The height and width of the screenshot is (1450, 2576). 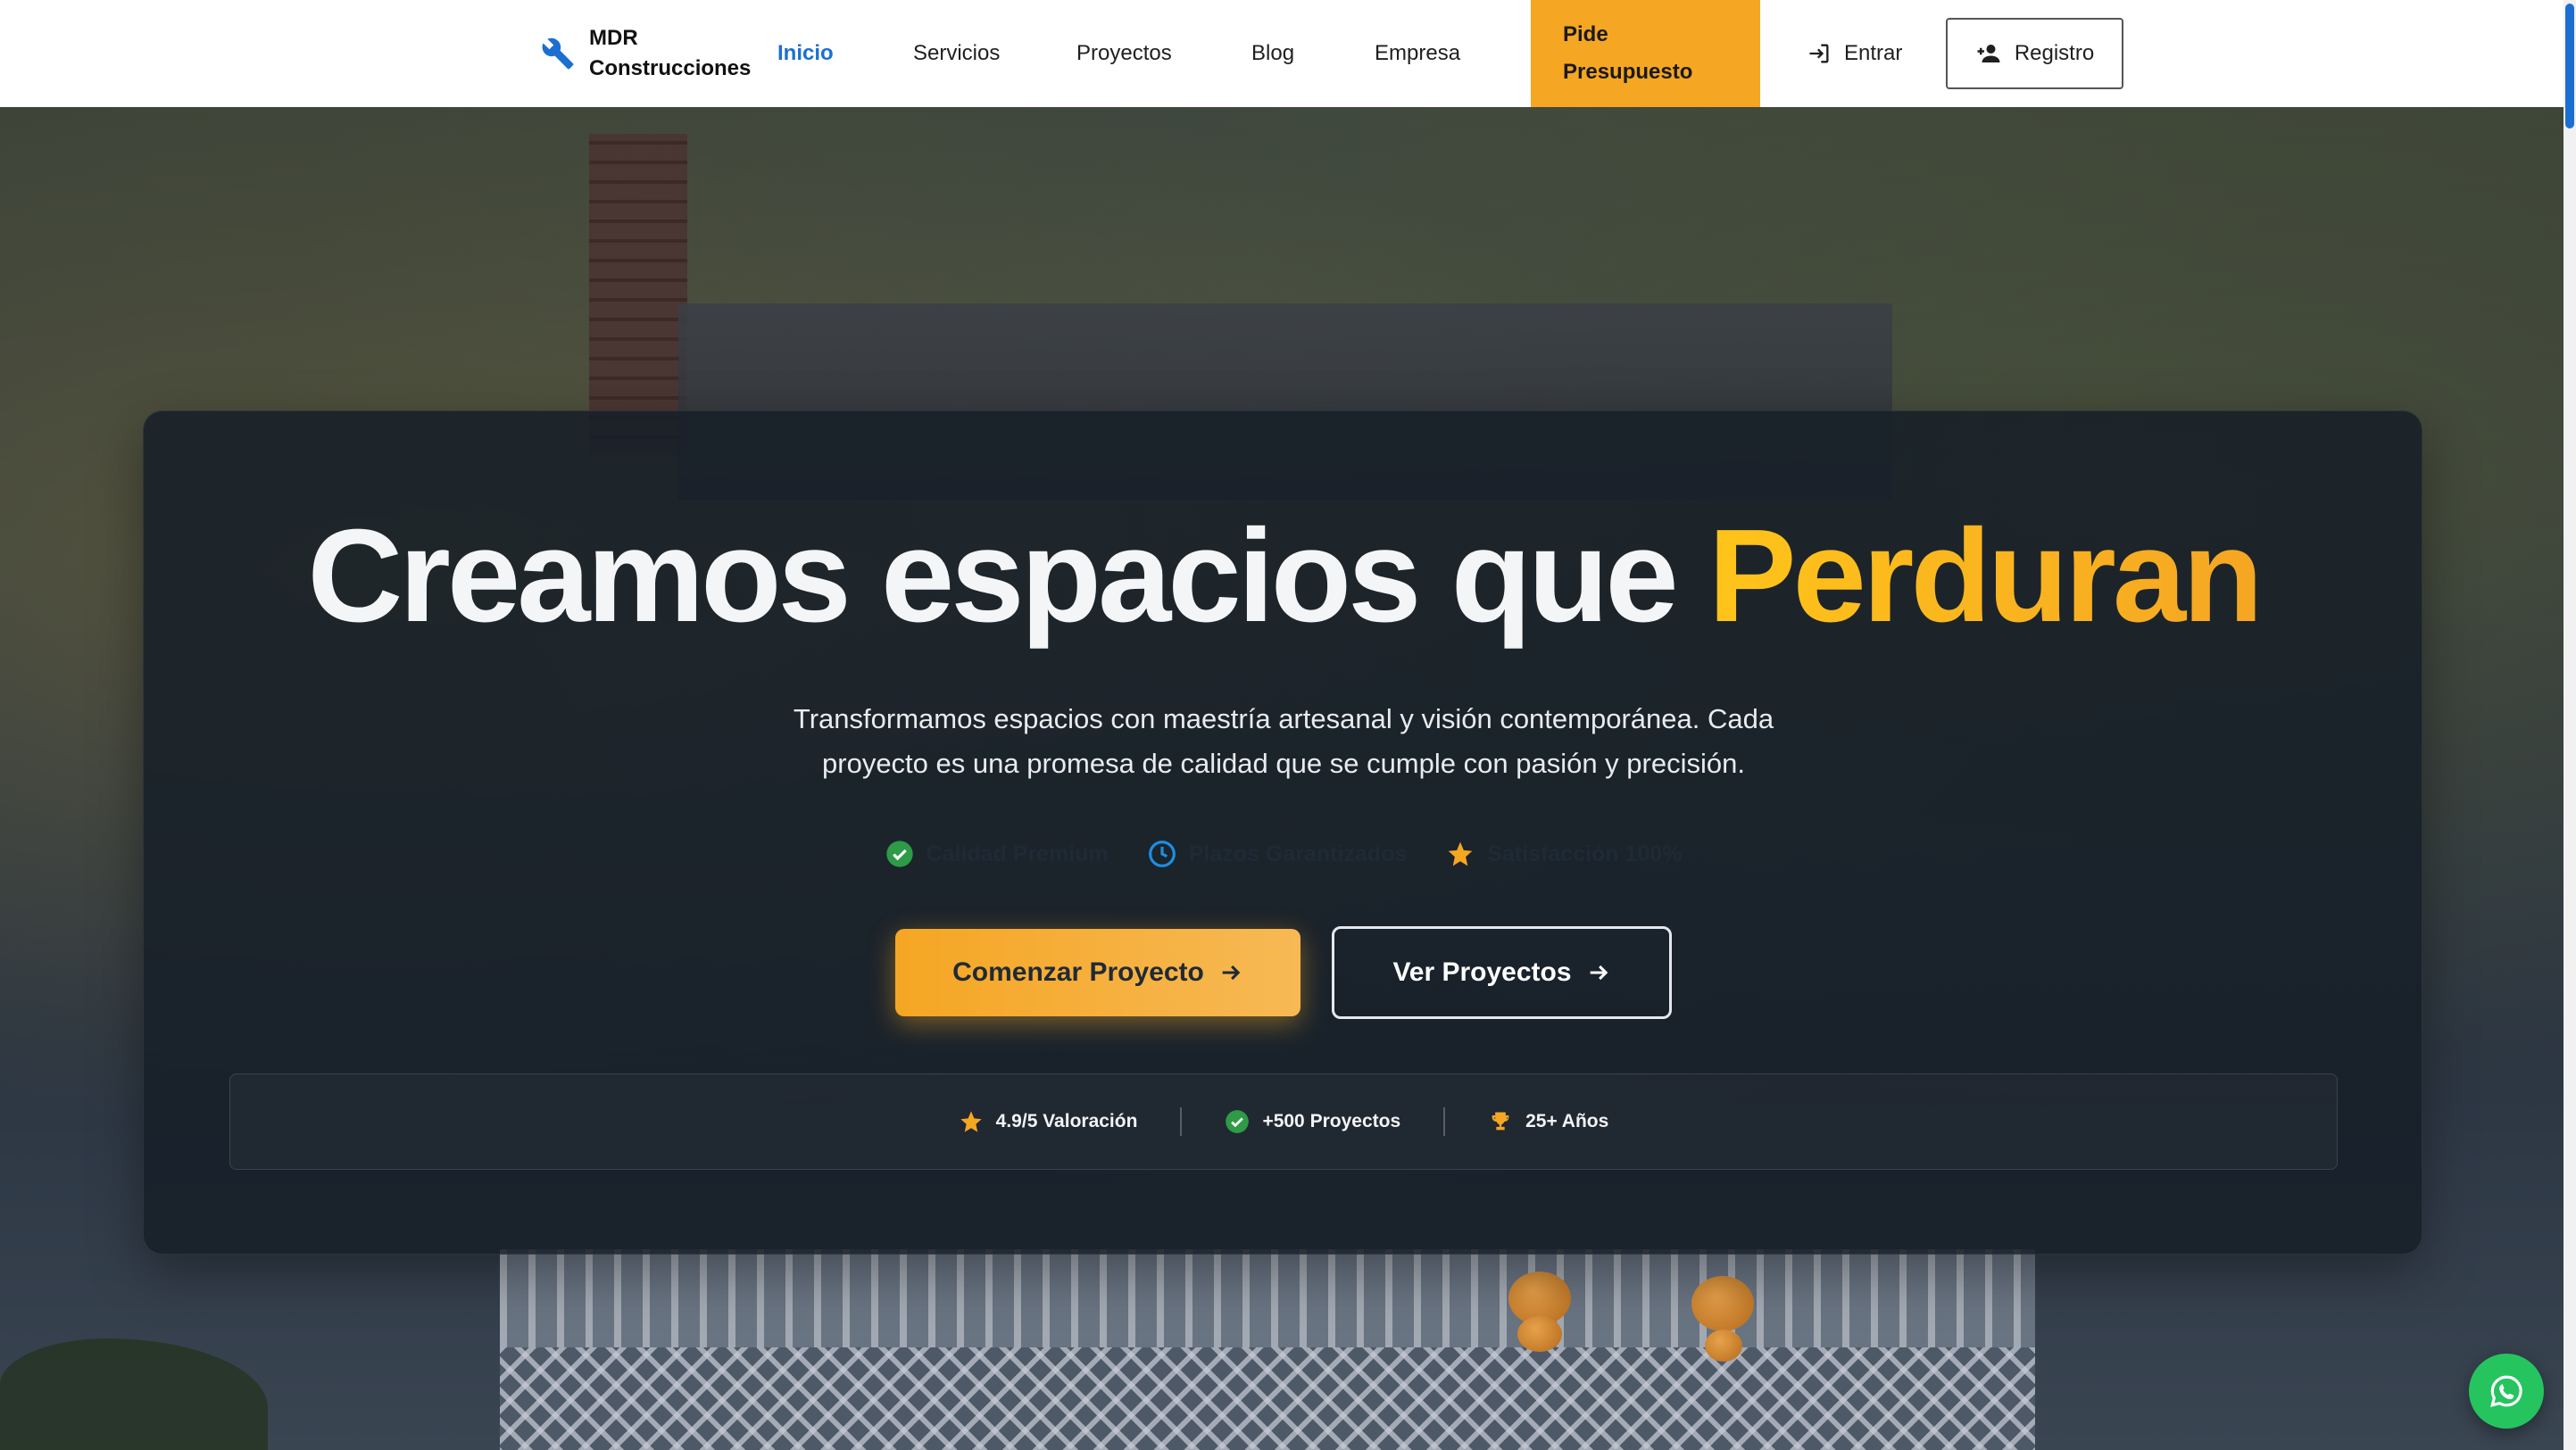 What do you see at coordinates (670, 68) in the screenshot?
I see `brand-line-2: Construcciones` at bounding box center [670, 68].